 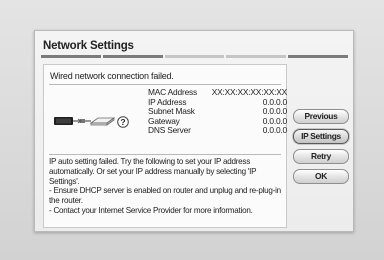 I want to click on tv-icon, so click(x=63, y=121).